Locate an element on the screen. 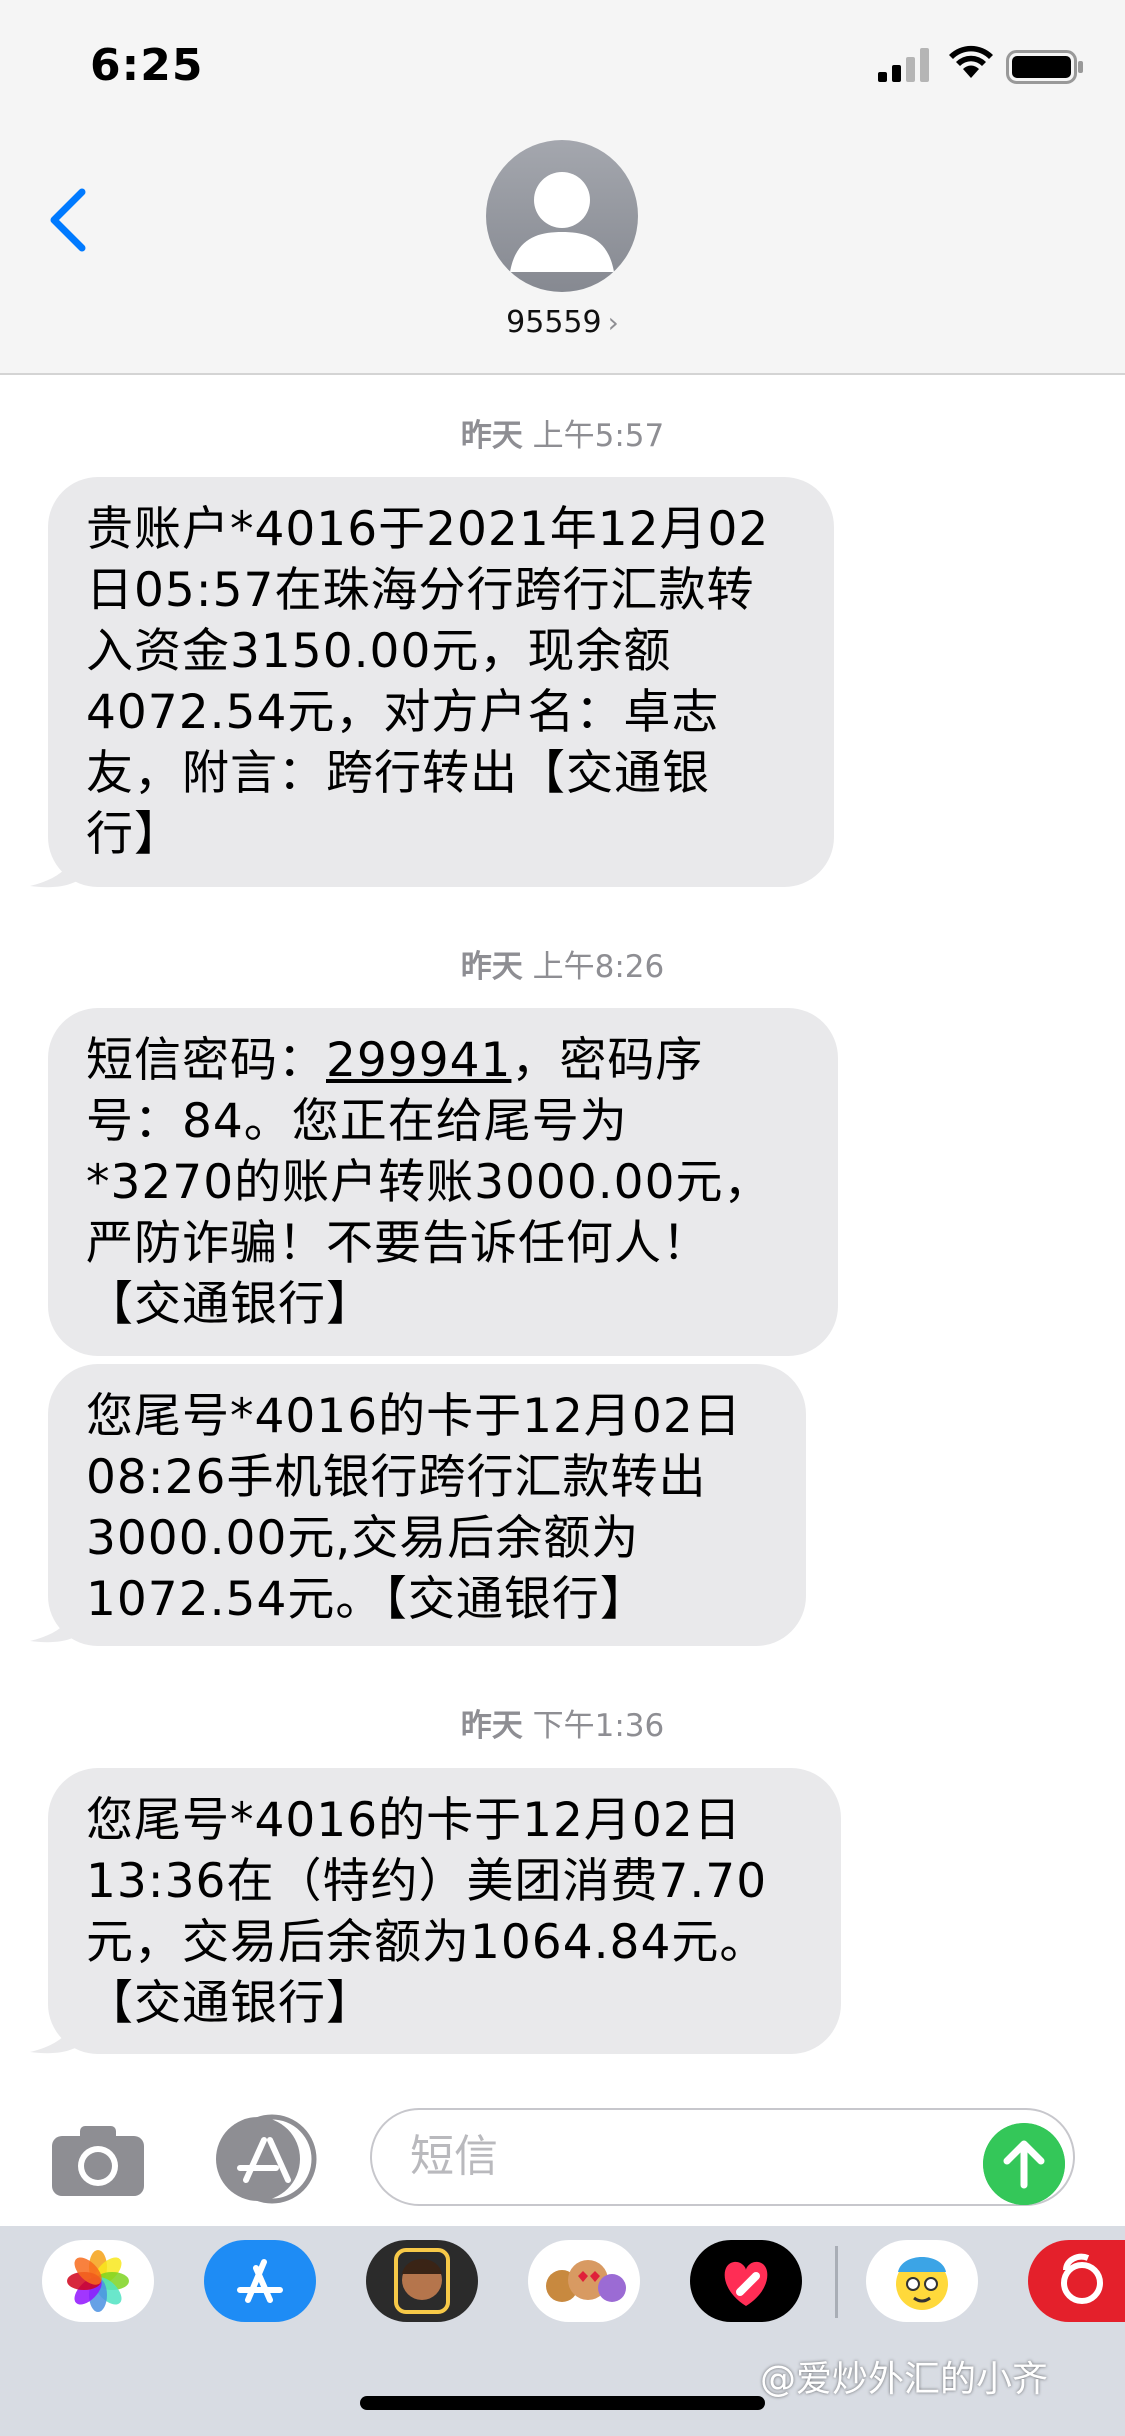  person-silhouette-icon is located at coordinates (562, 222).